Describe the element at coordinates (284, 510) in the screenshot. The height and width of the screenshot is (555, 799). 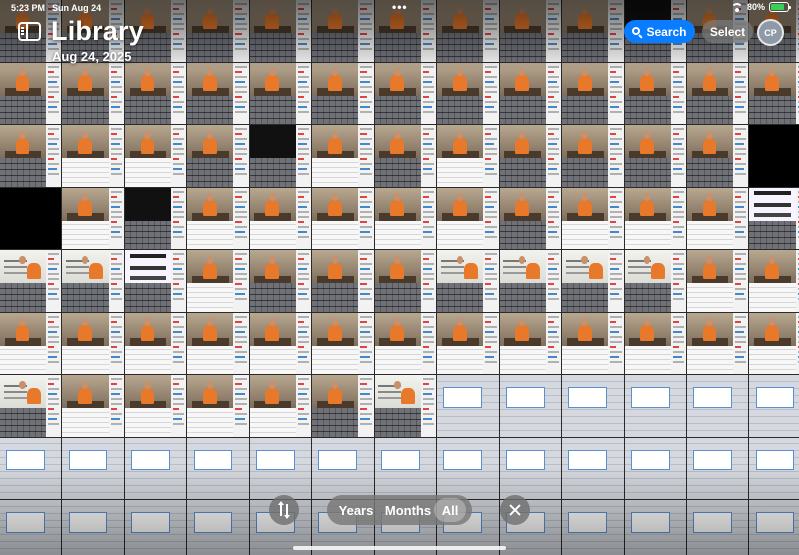
I see `sort-button` at that location.